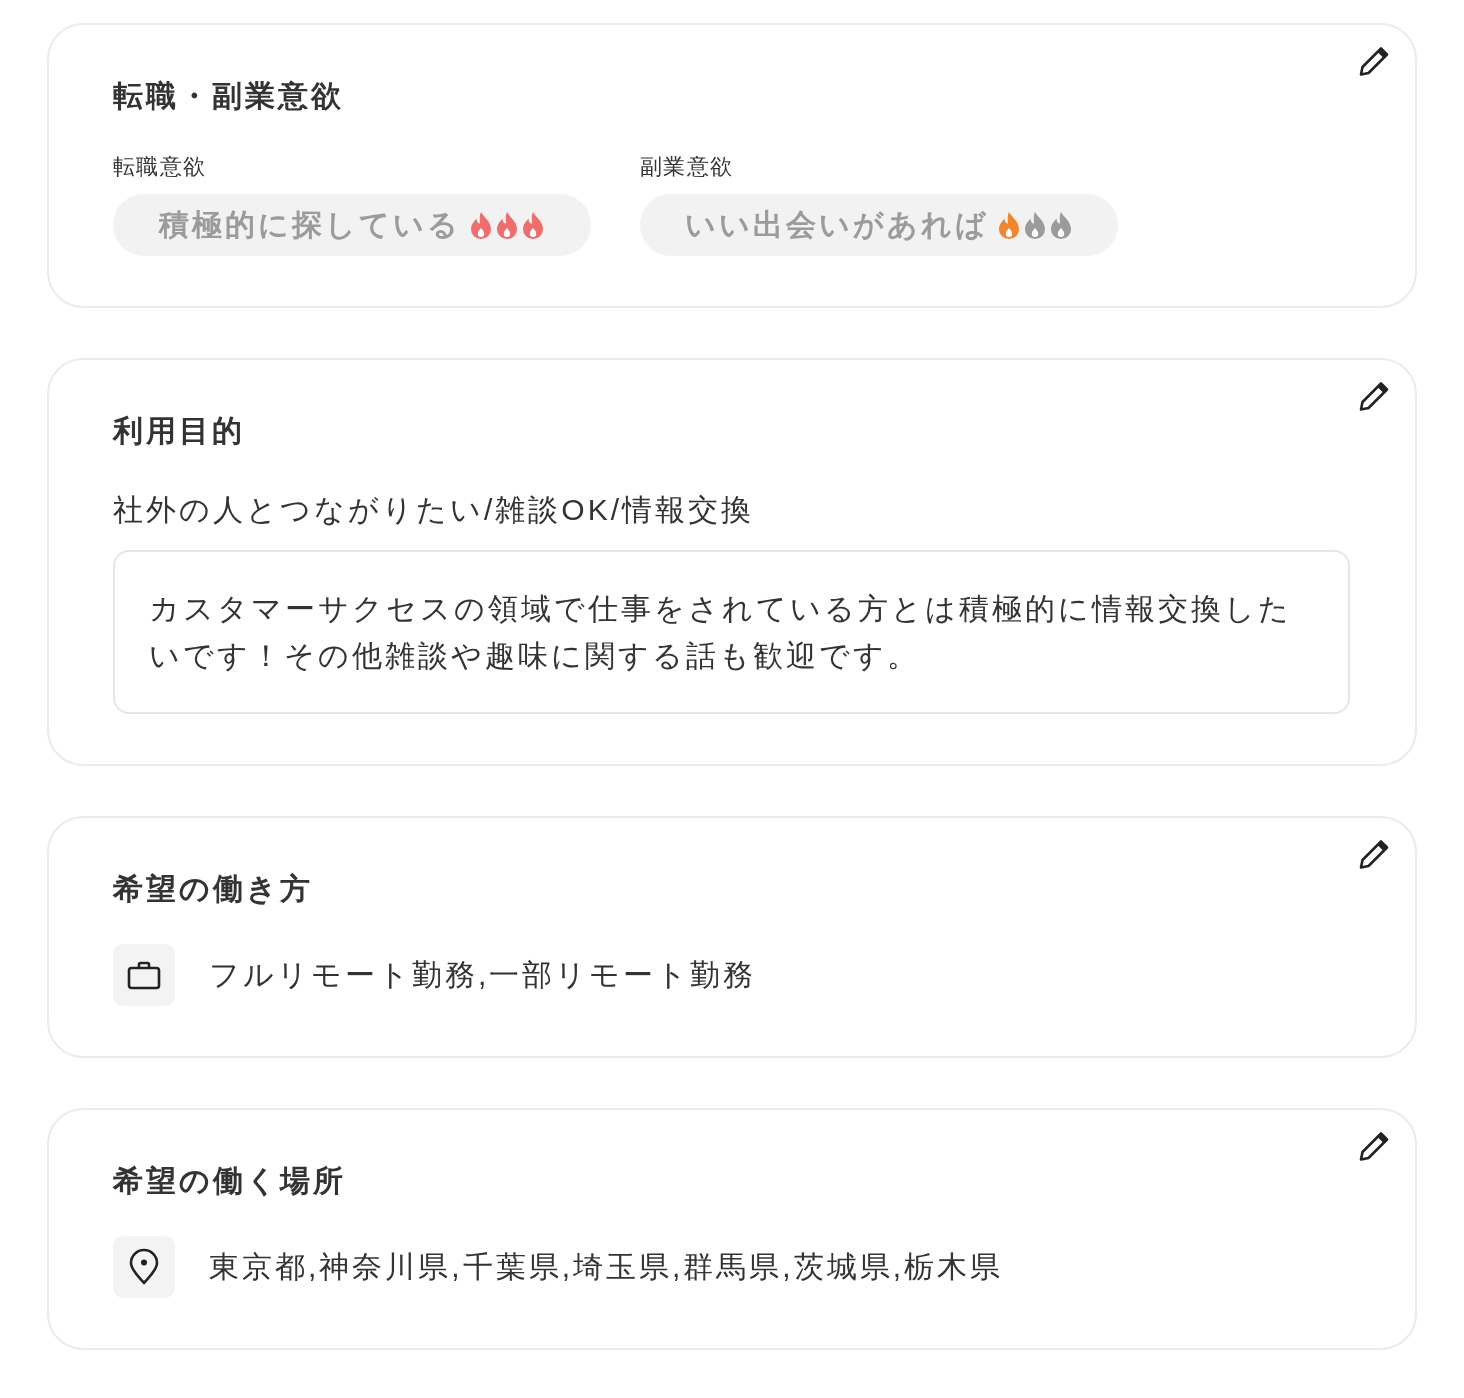  Describe the element at coordinates (179, 431) in the screenshot. I see `section-title: 利用目的` at that location.